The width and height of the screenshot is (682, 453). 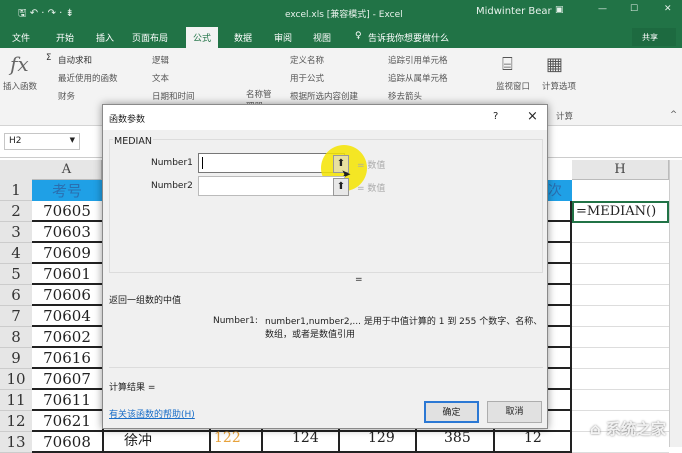 I want to click on calculator-icon: ▦, so click(x=555, y=64).